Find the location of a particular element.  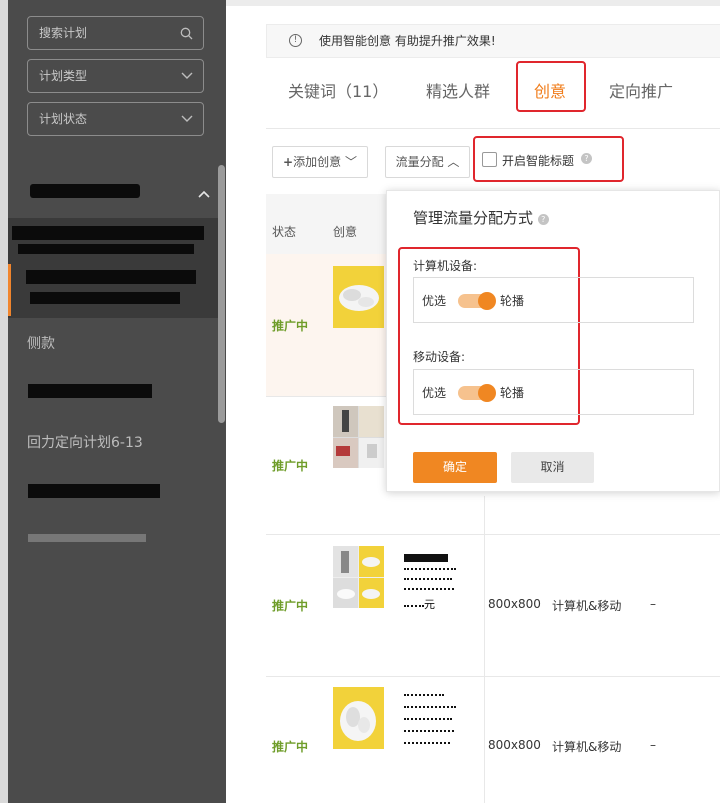

add-creative-label: 添加创意 is located at coordinates (317, 162).